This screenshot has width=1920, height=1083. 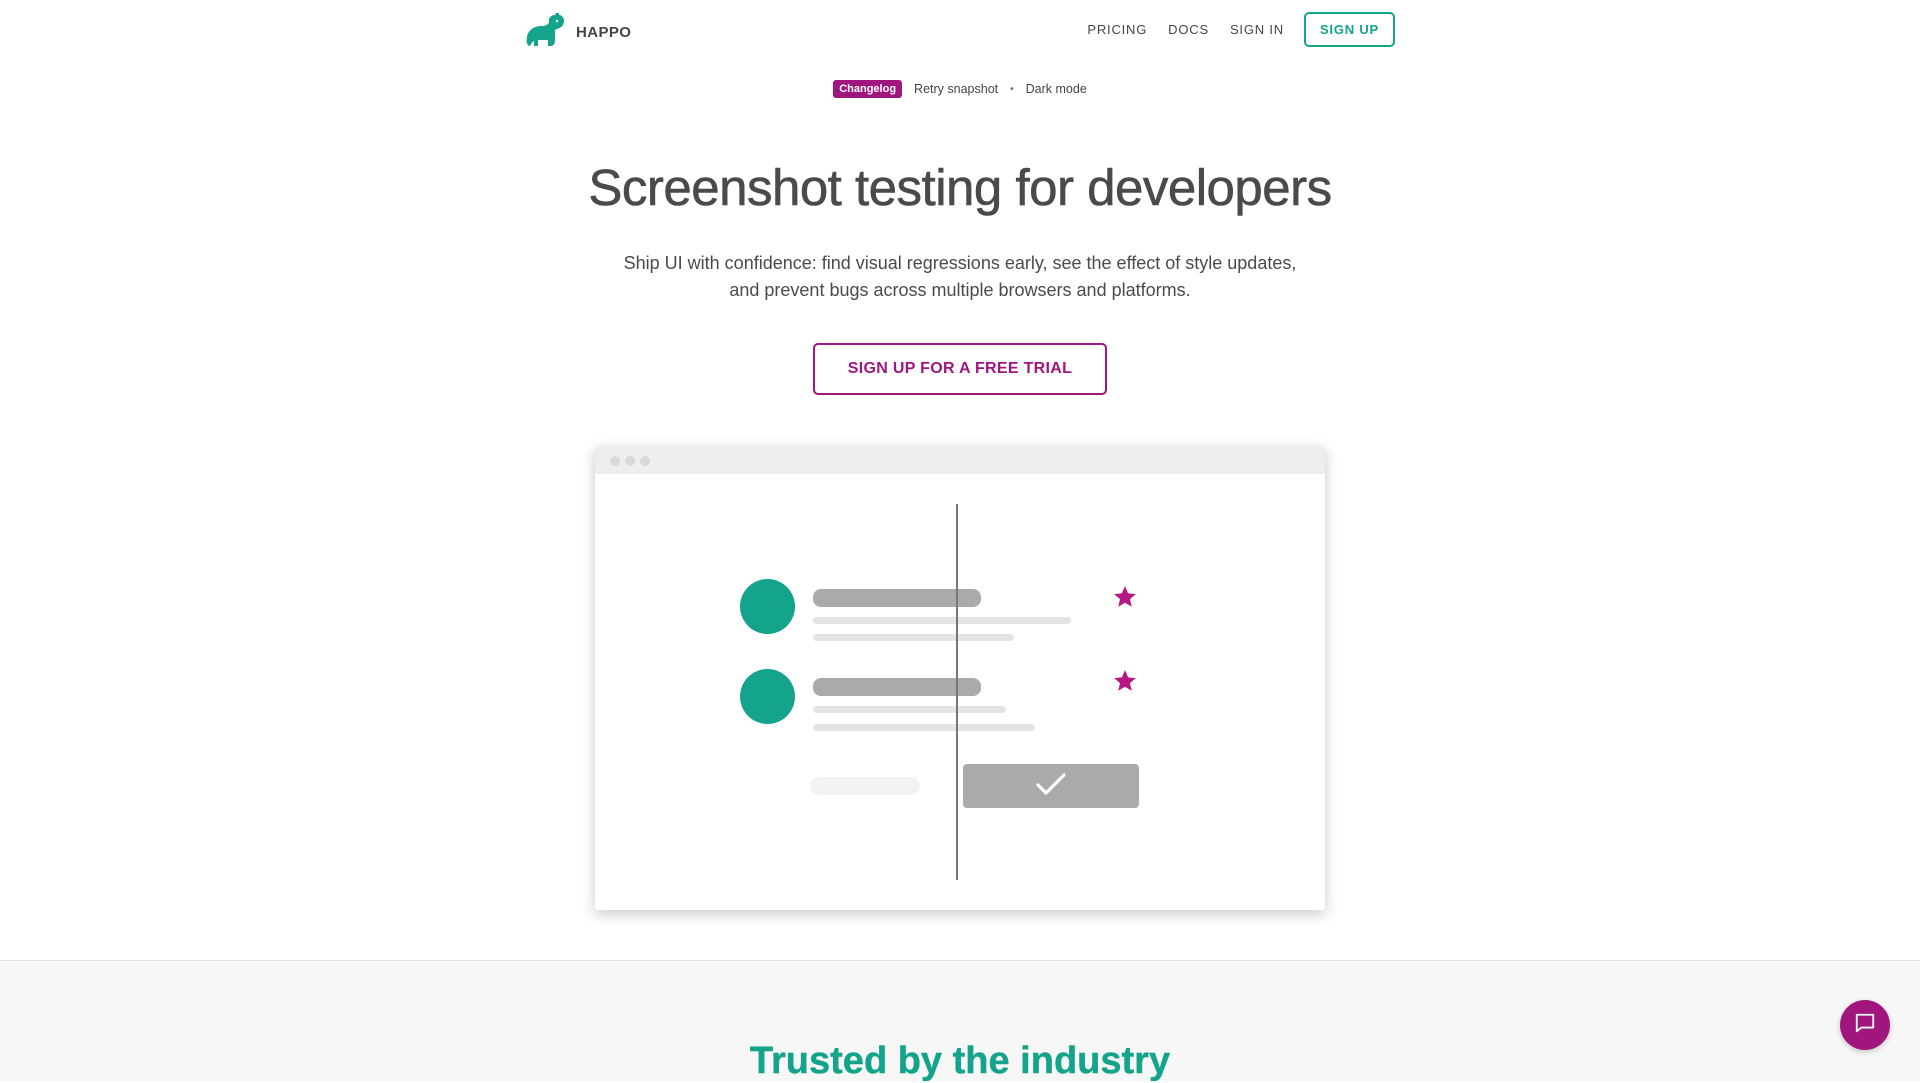 I want to click on changelog-item-dark-mode: Dark mode, so click(x=1056, y=89).